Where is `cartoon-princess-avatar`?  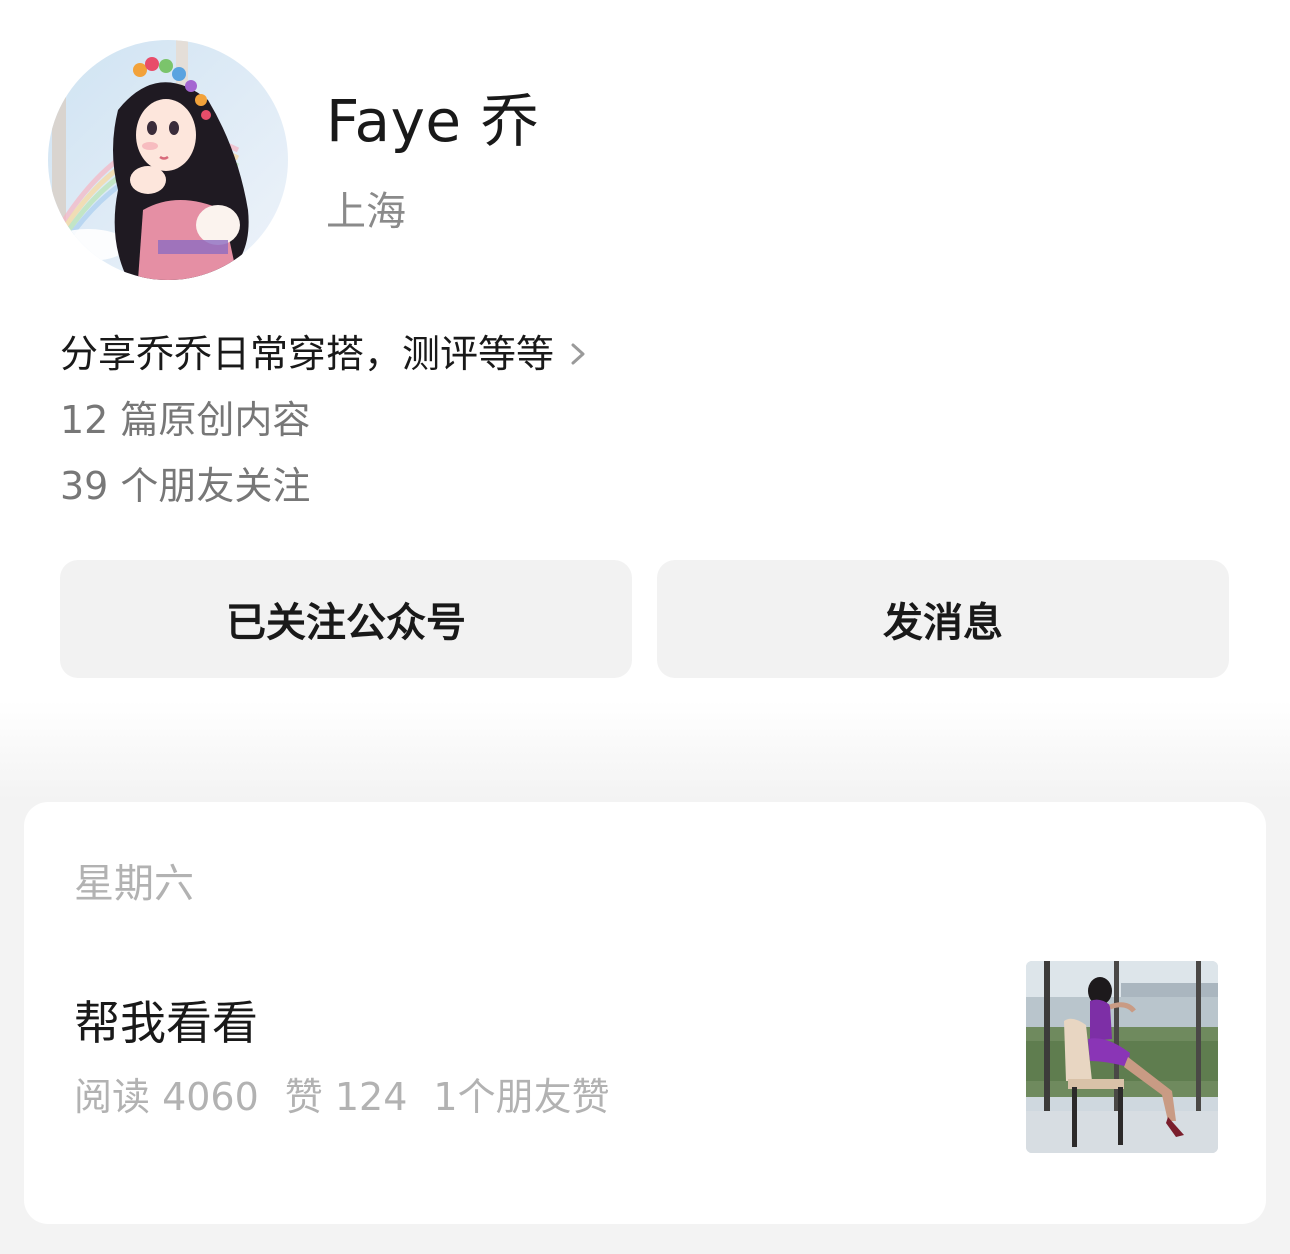
cartoon-princess-avatar is located at coordinates (168, 160).